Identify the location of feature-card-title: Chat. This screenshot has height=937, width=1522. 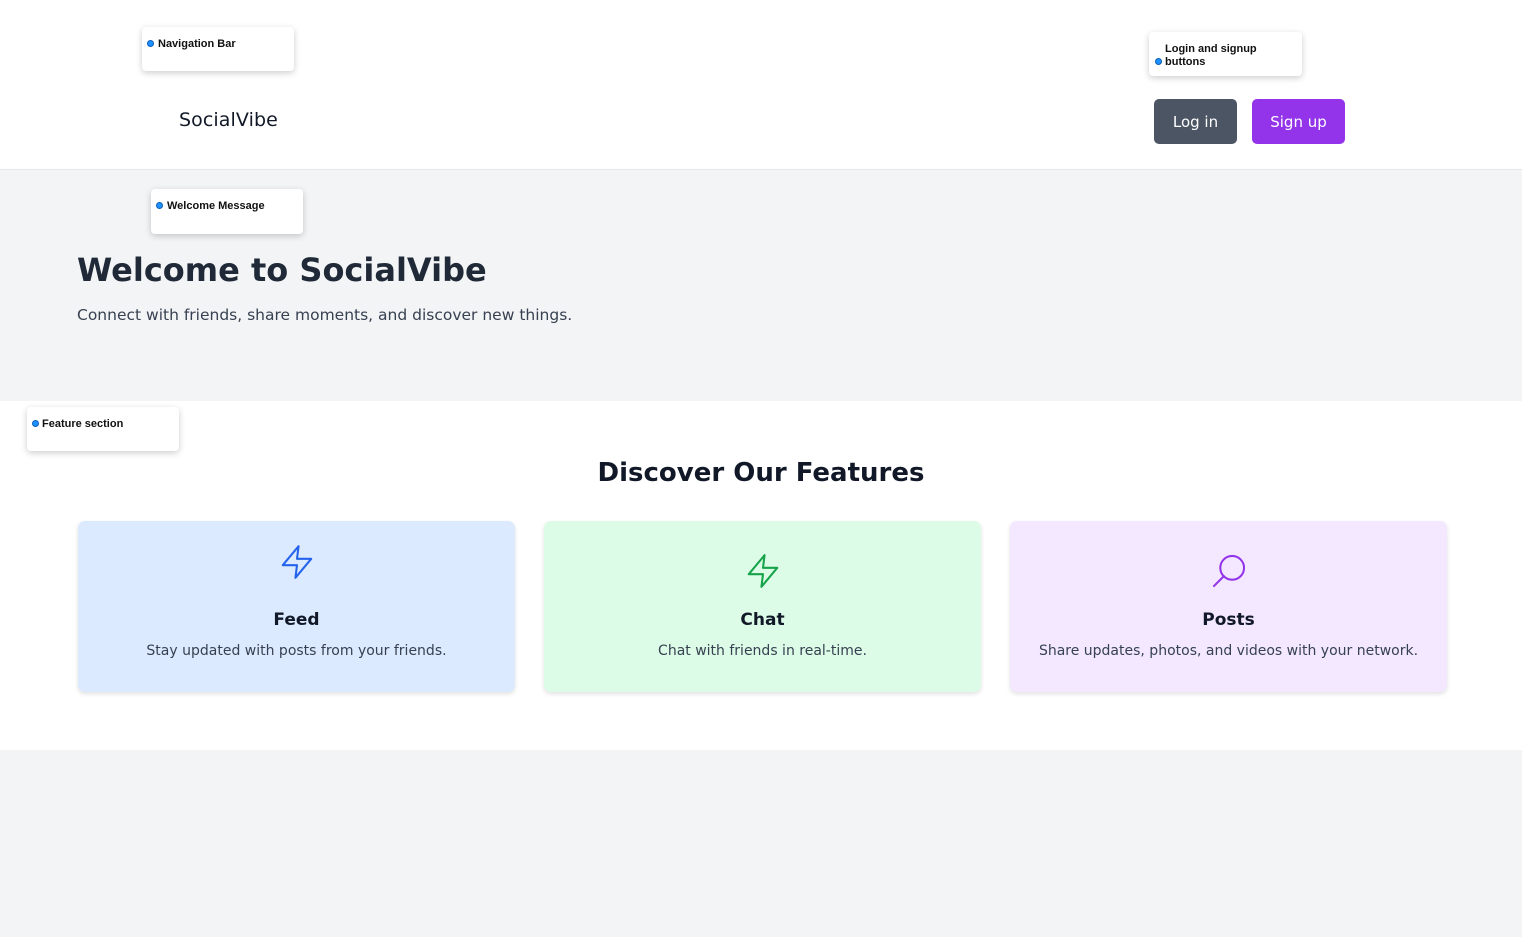
(762, 620).